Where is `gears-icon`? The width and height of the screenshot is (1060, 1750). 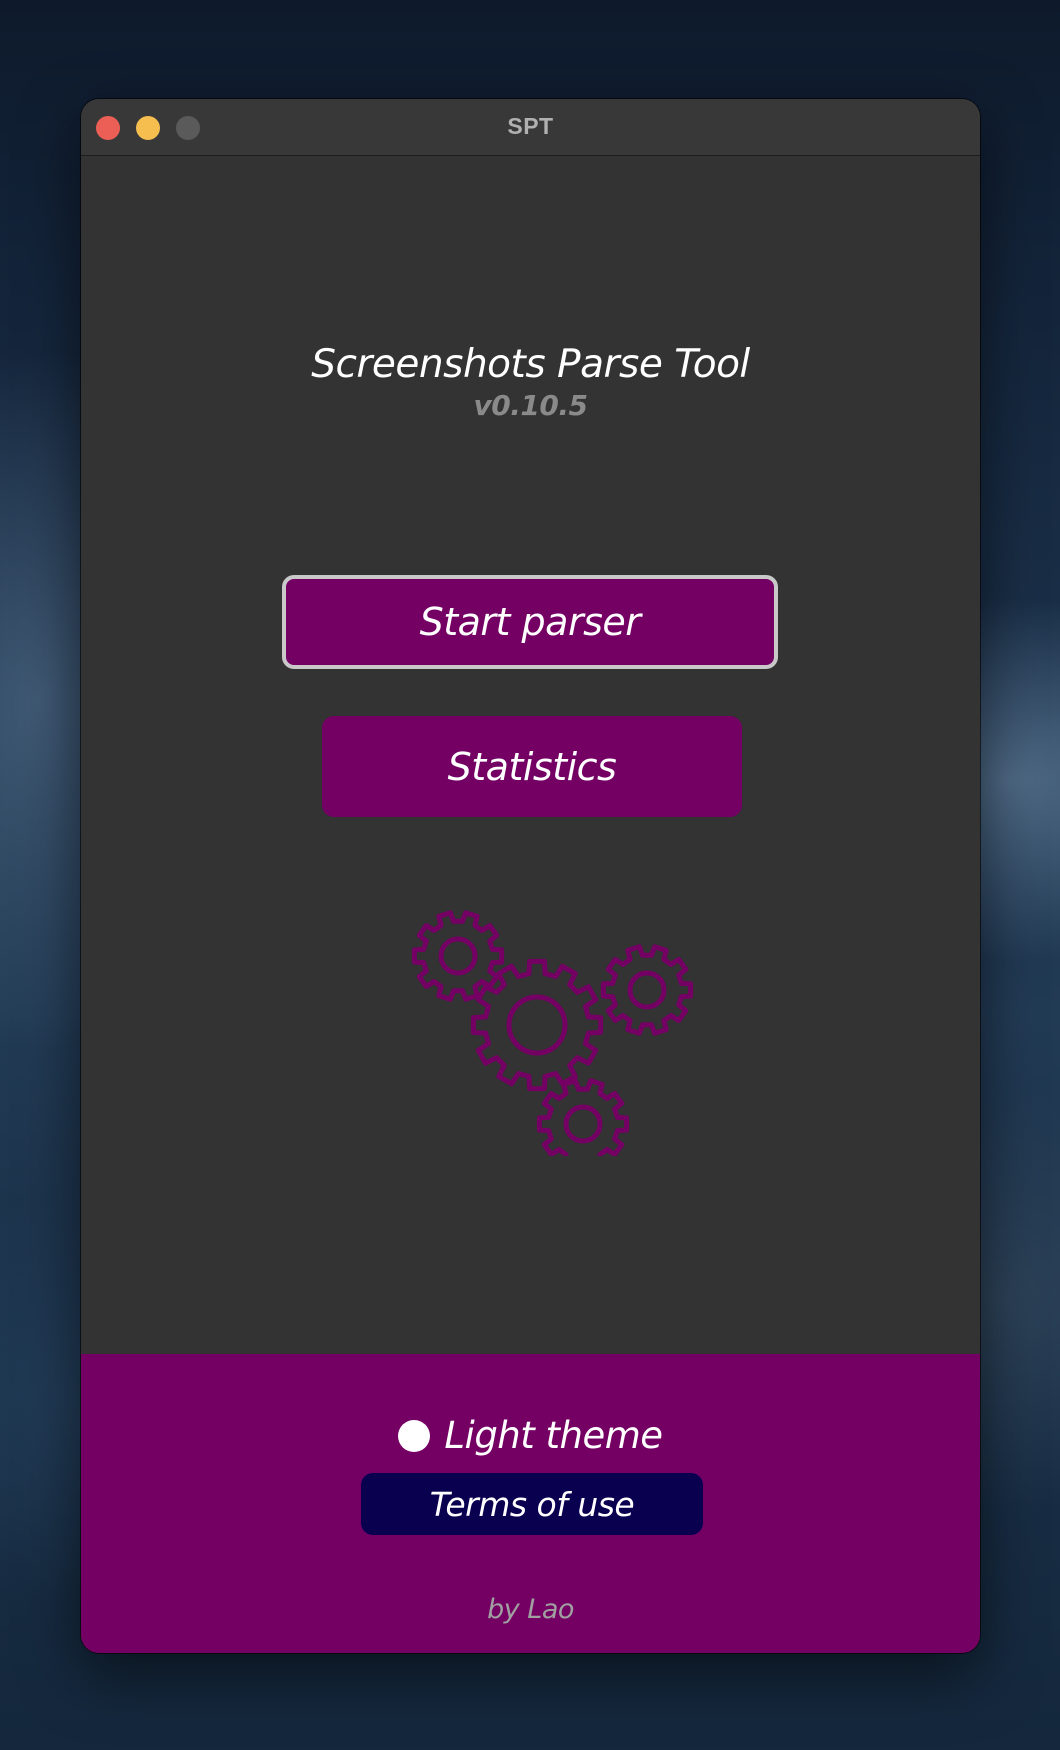 gears-icon is located at coordinates (552, 1033).